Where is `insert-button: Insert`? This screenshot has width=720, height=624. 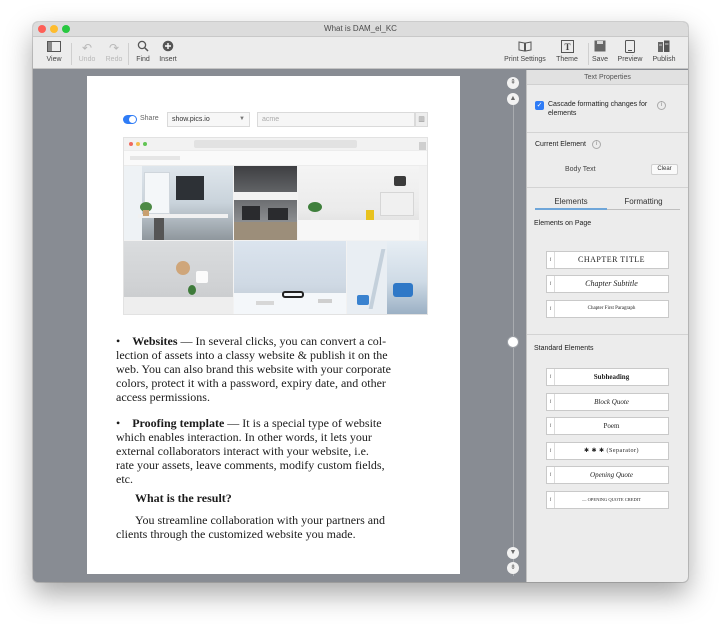 insert-button: Insert is located at coordinates (168, 54).